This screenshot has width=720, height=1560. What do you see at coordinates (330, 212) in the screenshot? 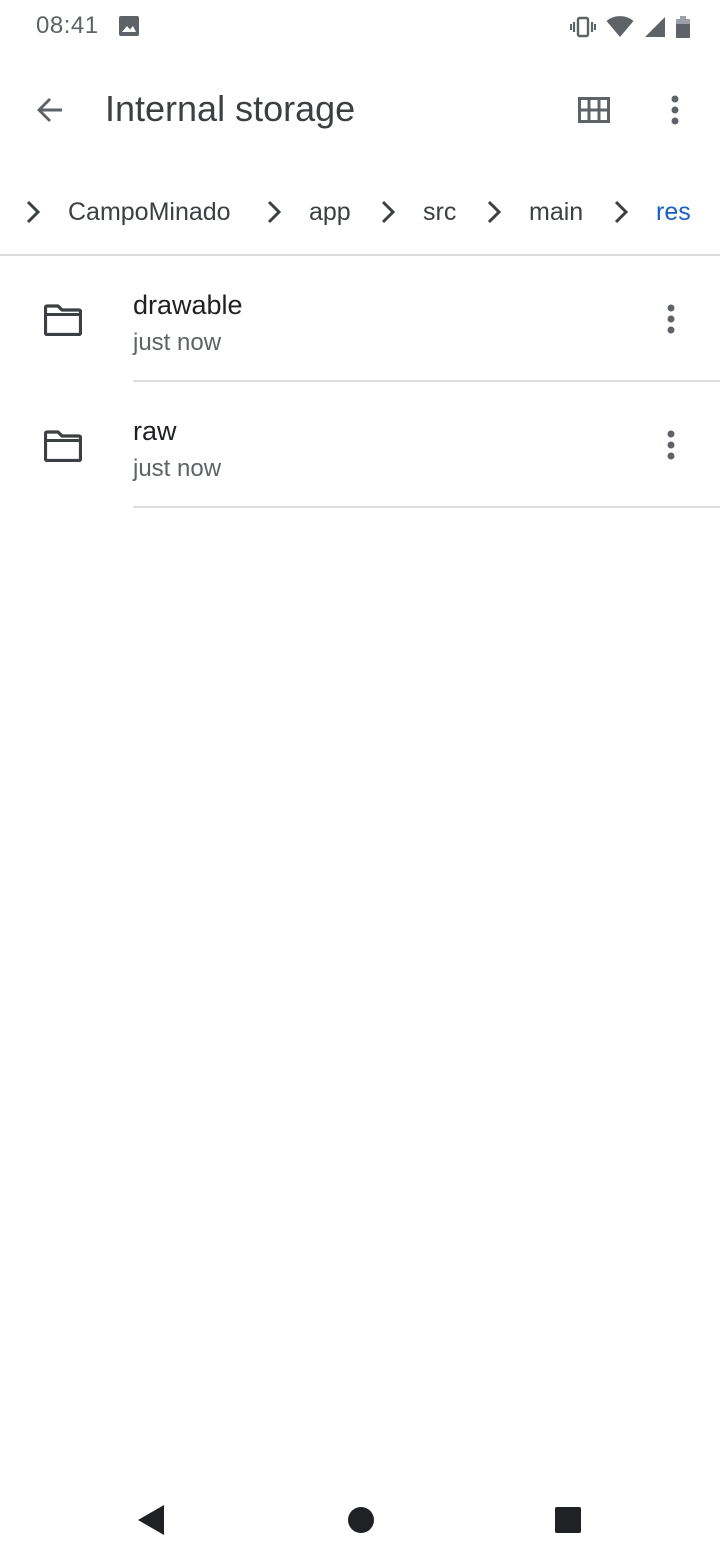
I see `breadcrumb-item-app: app` at bounding box center [330, 212].